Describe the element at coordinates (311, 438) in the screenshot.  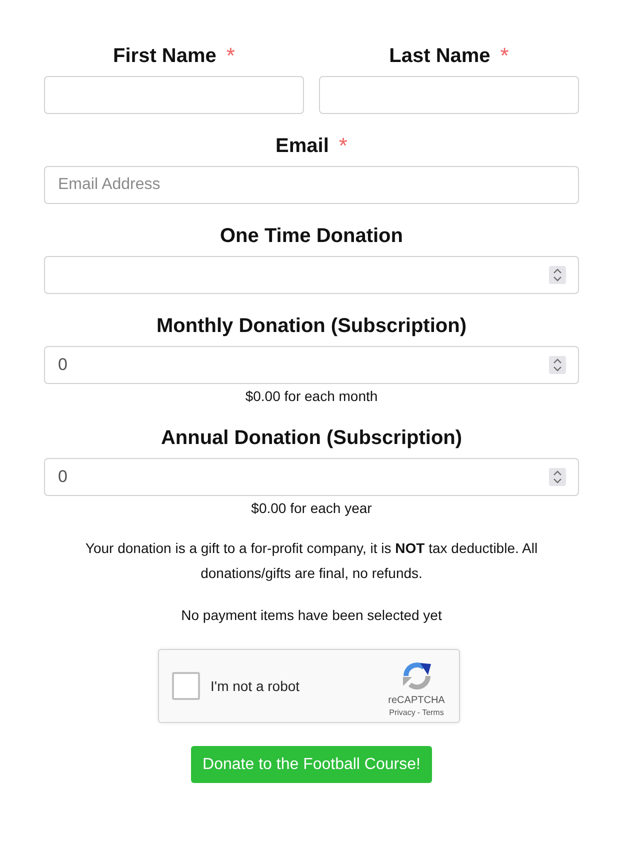
I see `field-label: Annual Donation (Subscription)` at that location.